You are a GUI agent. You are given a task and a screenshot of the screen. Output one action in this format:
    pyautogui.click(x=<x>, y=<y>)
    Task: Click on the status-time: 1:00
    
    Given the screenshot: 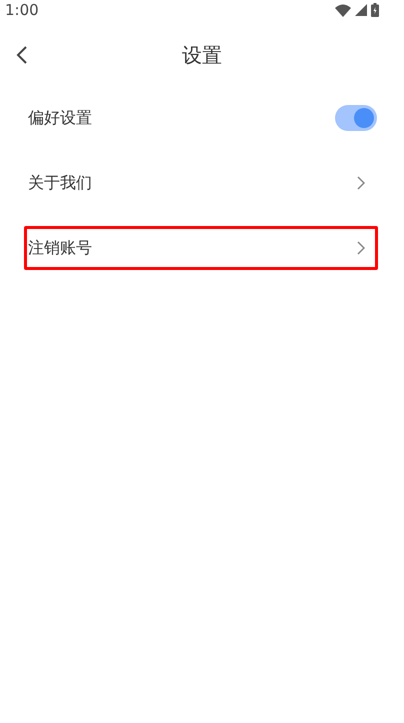 What is the action you would take?
    pyautogui.click(x=22, y=10)
    